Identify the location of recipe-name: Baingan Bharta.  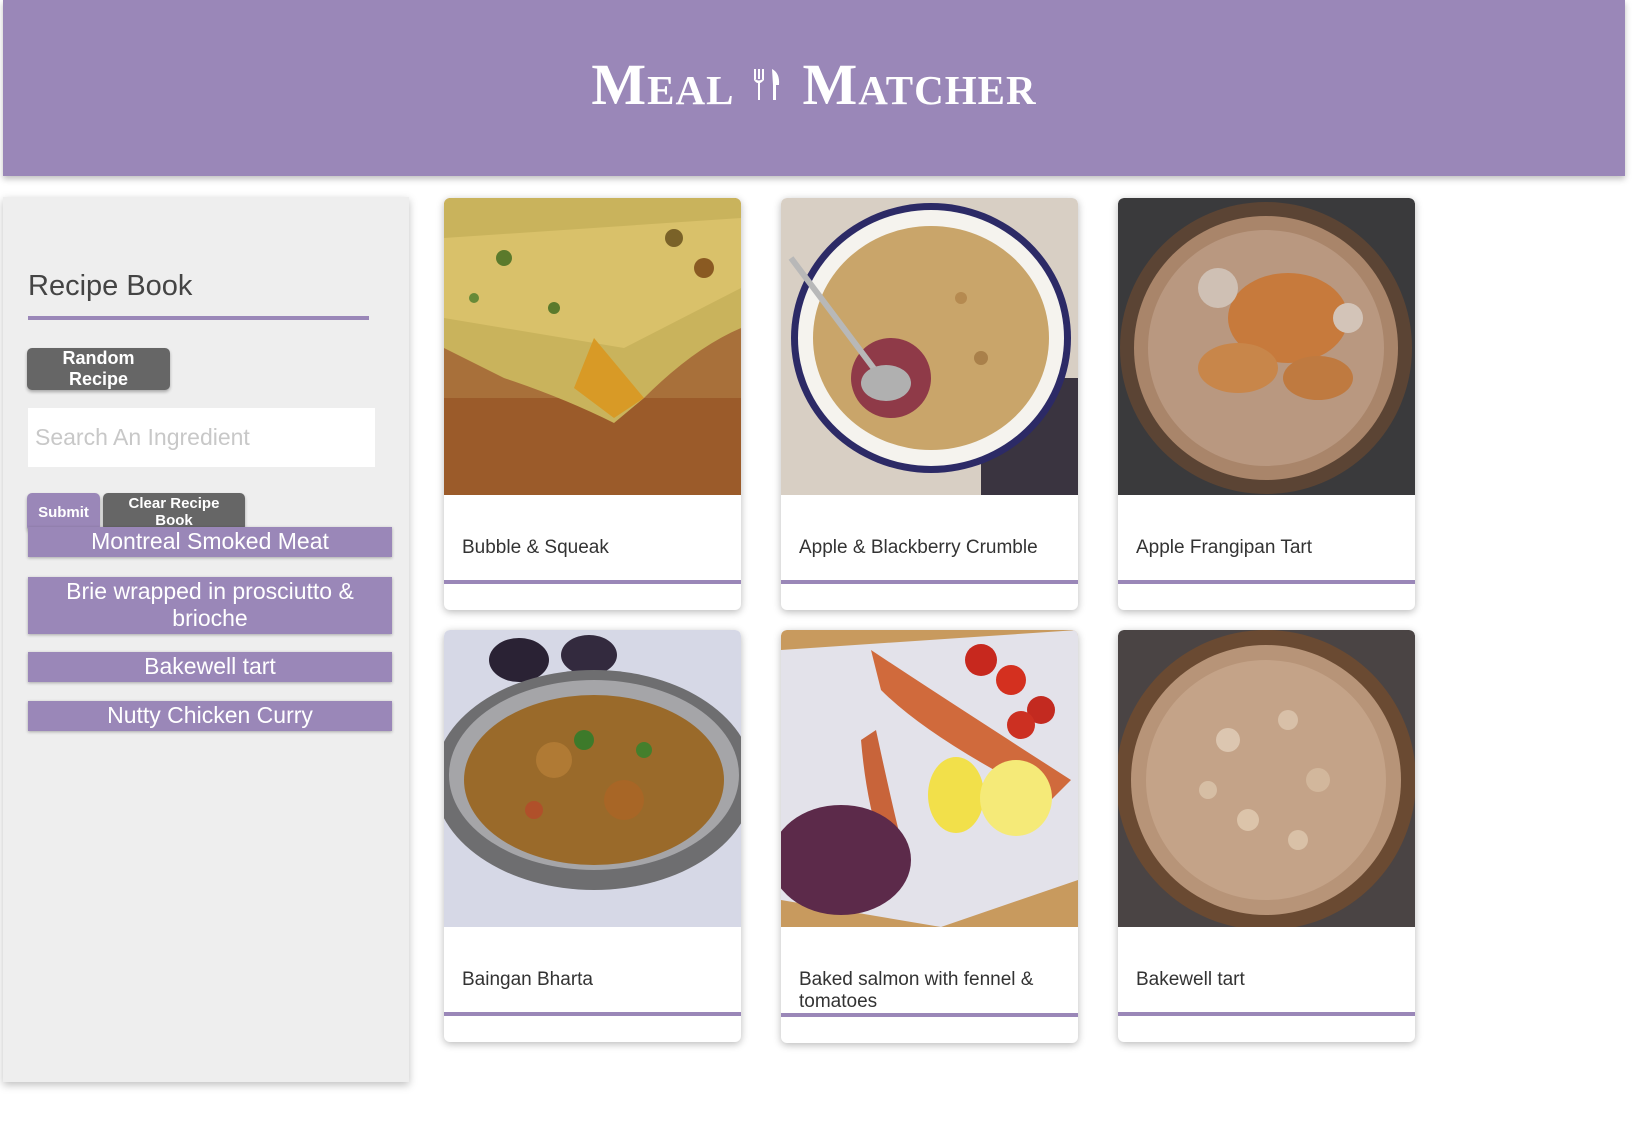
(527, 979).